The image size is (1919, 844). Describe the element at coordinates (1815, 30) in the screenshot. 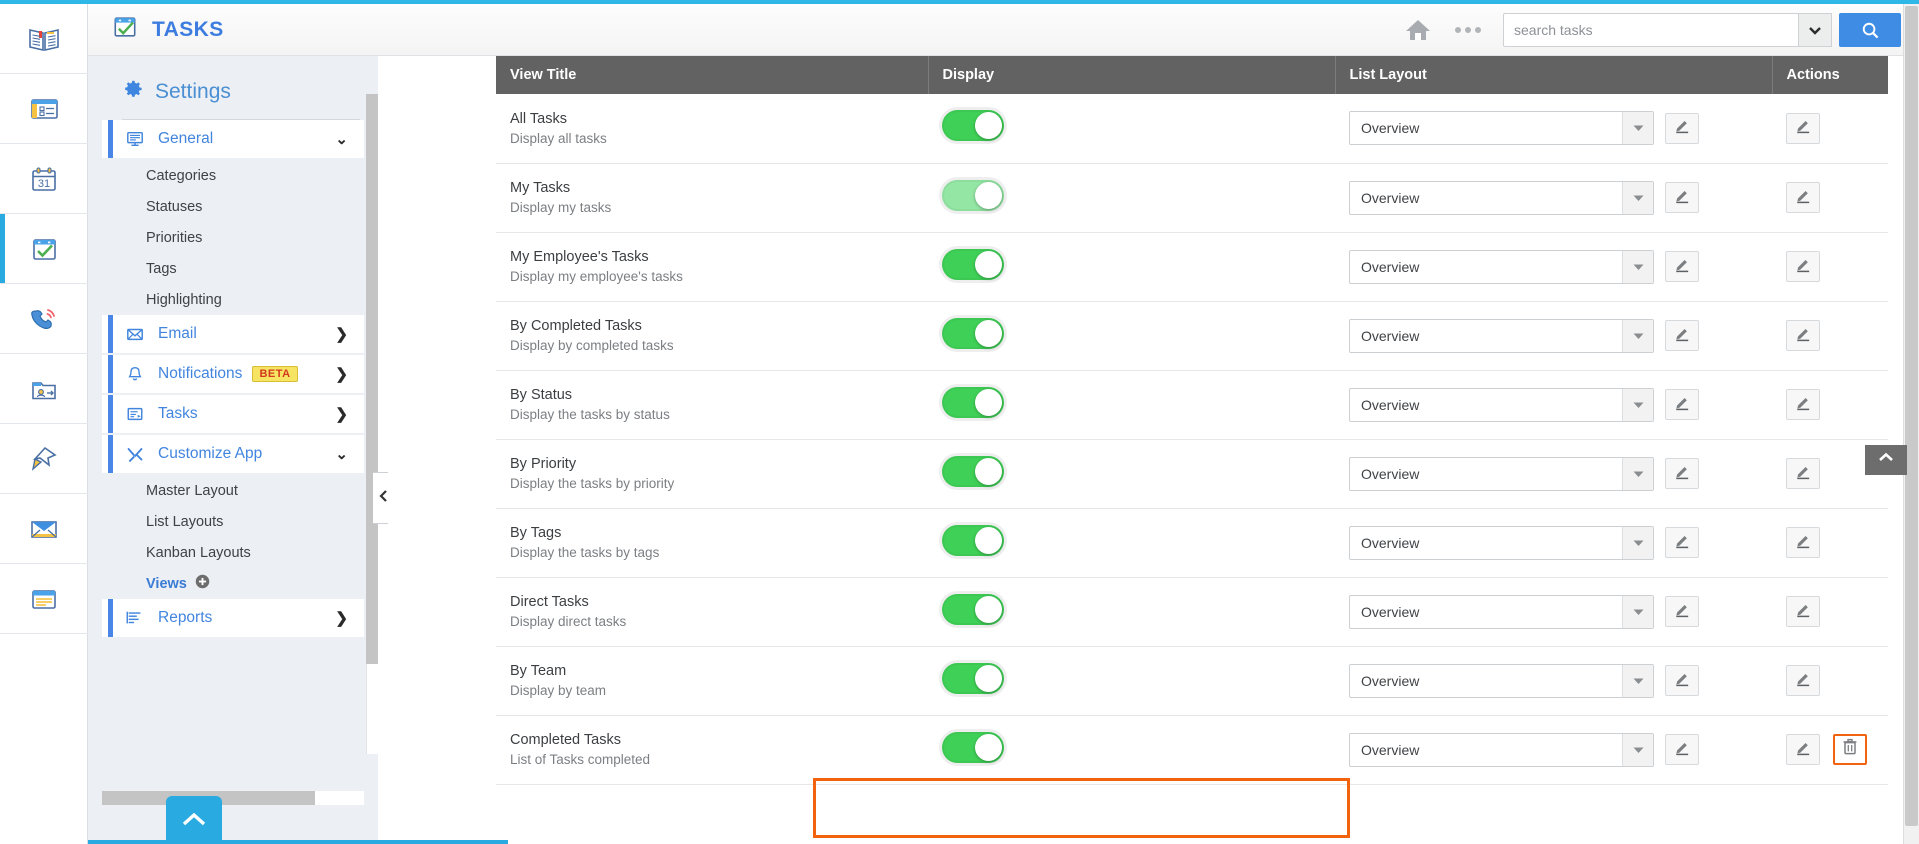

I see `chevron-down-icon` at that location.